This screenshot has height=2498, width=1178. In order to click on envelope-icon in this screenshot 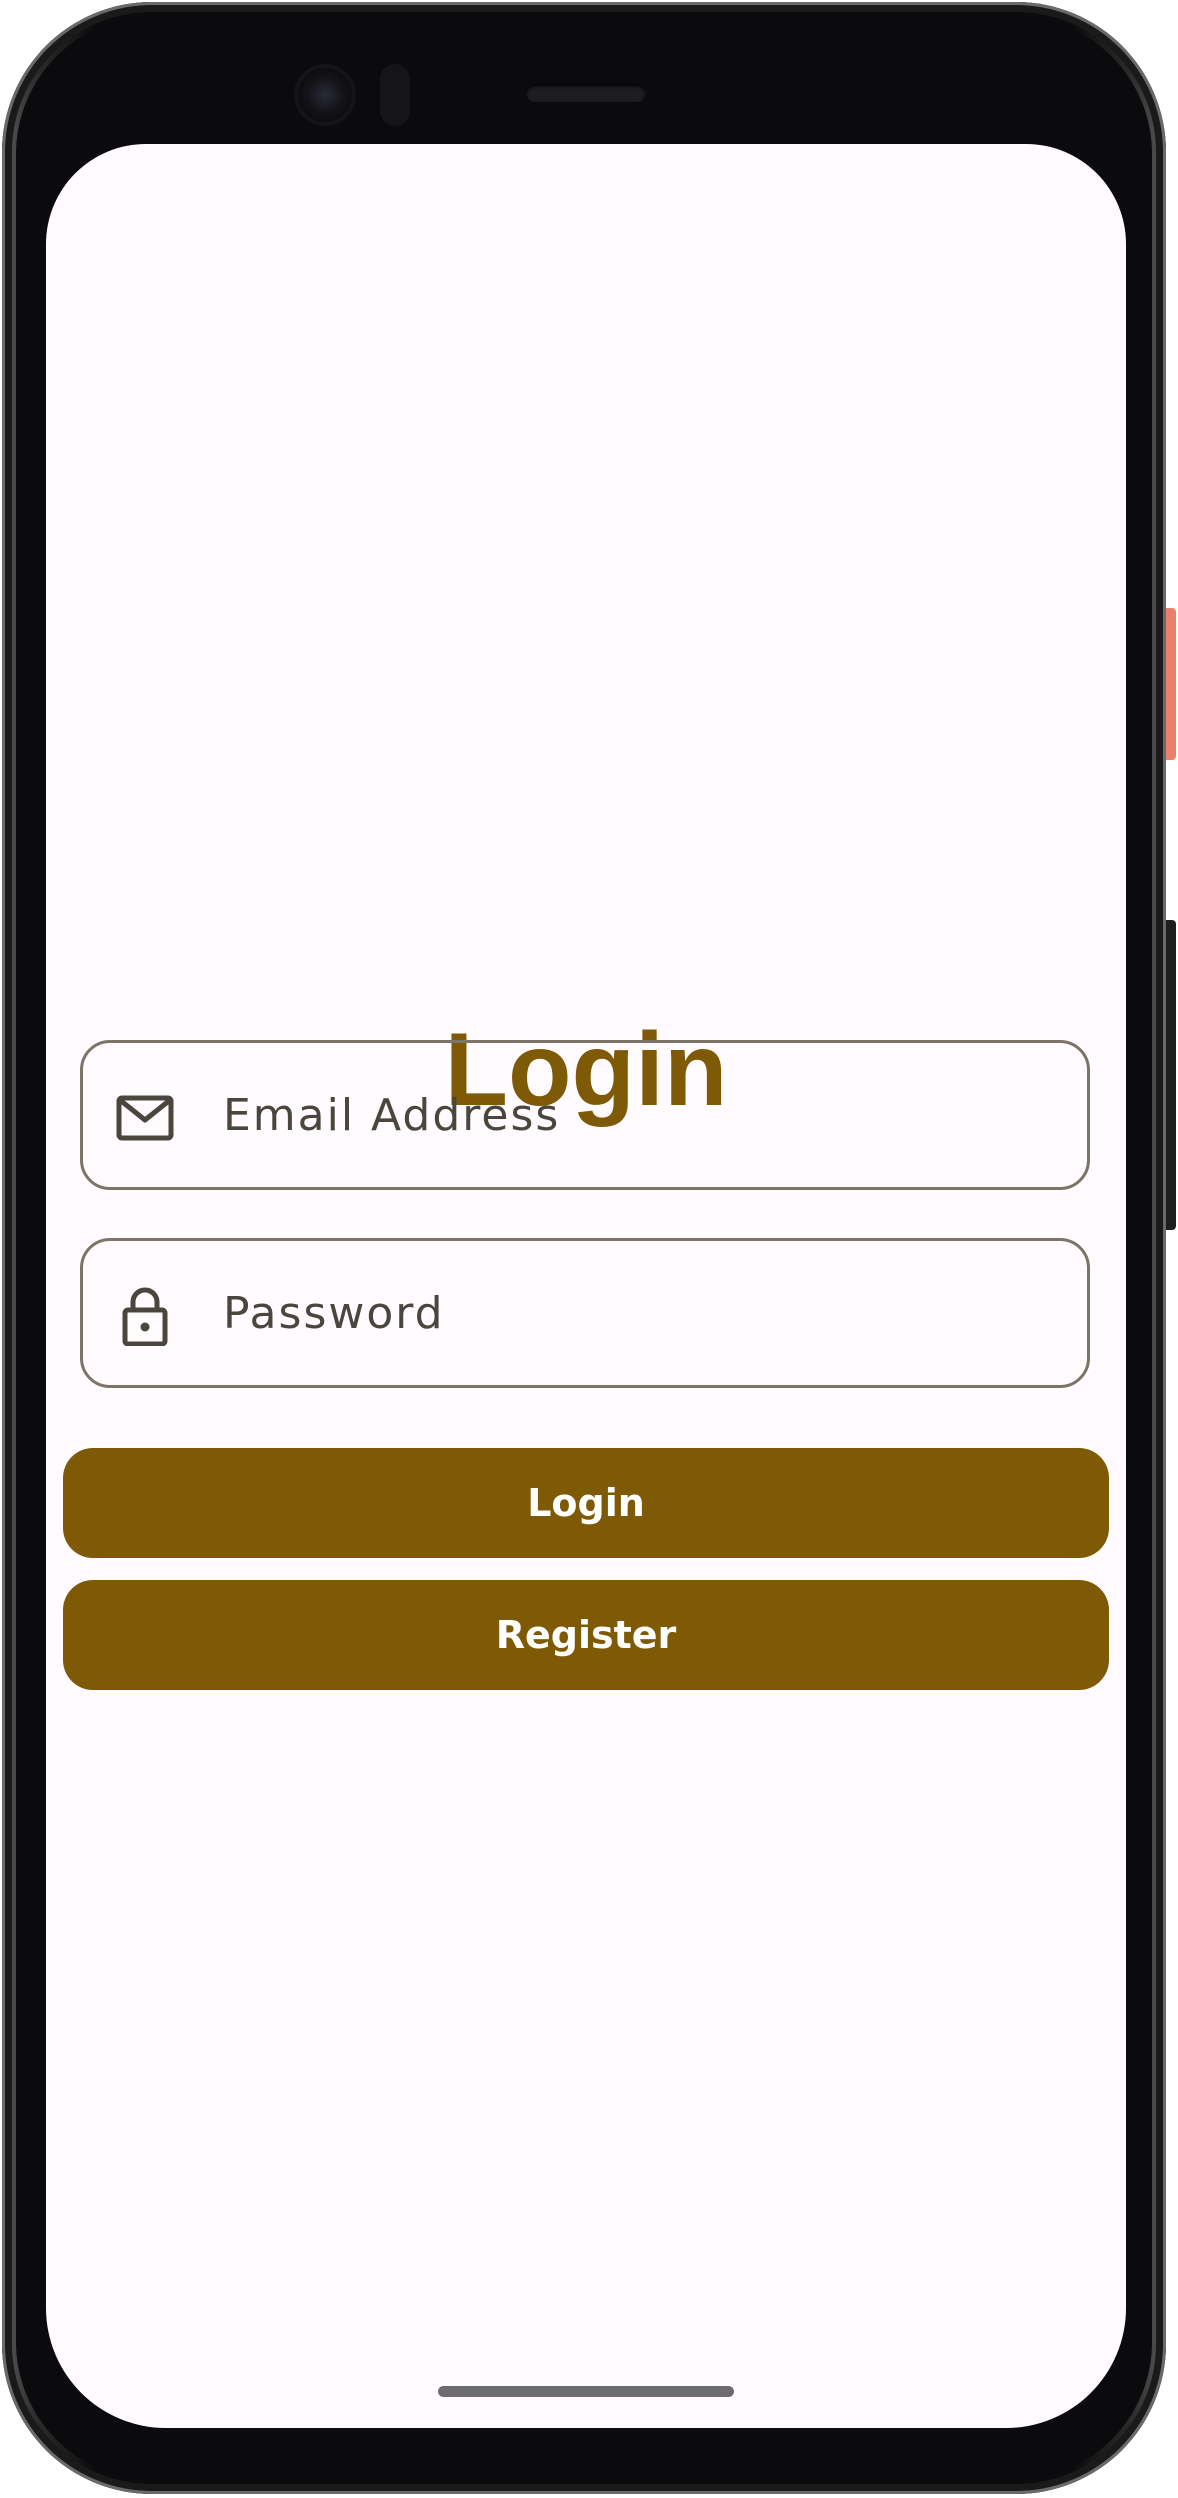, I will do `click(145, 1118)`.